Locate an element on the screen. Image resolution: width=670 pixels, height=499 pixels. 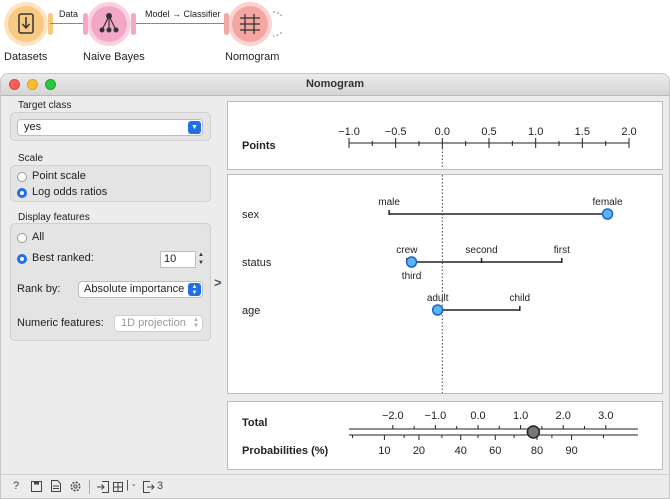
output-count: 3 is located at coordinates (160, 486).